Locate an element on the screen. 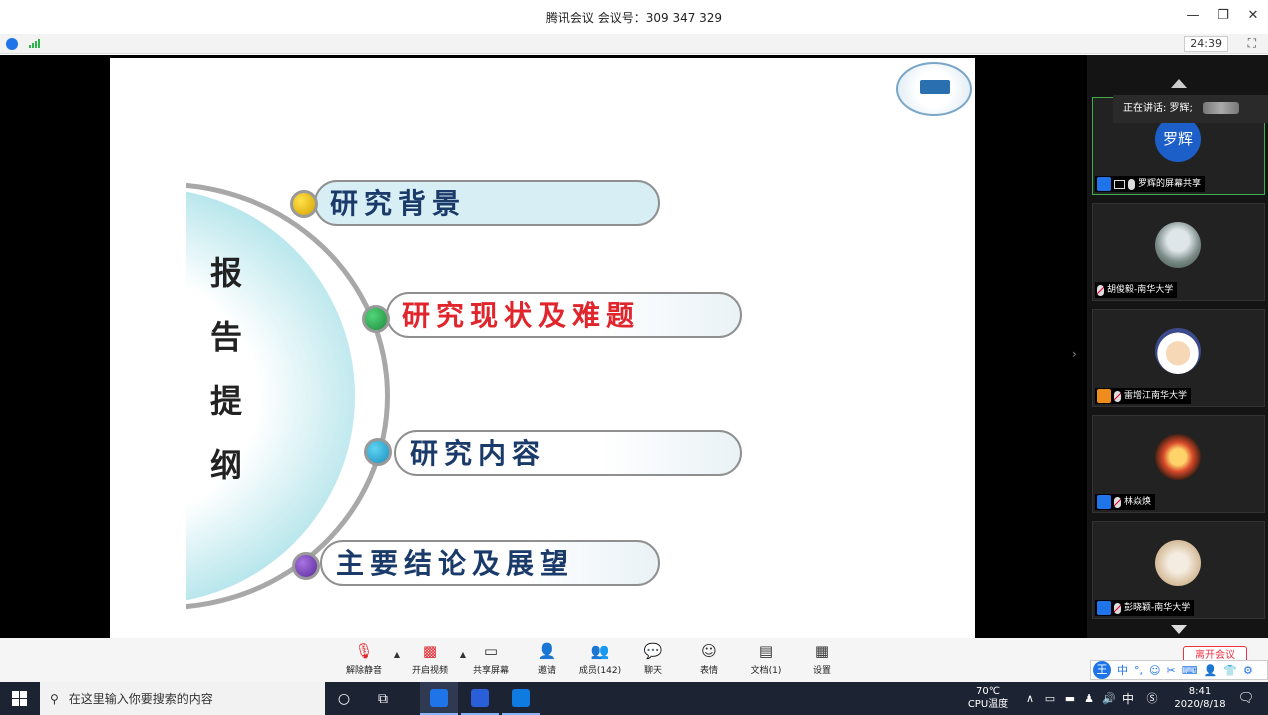  taskbar-app-wps is located at coordinates (480, 698).